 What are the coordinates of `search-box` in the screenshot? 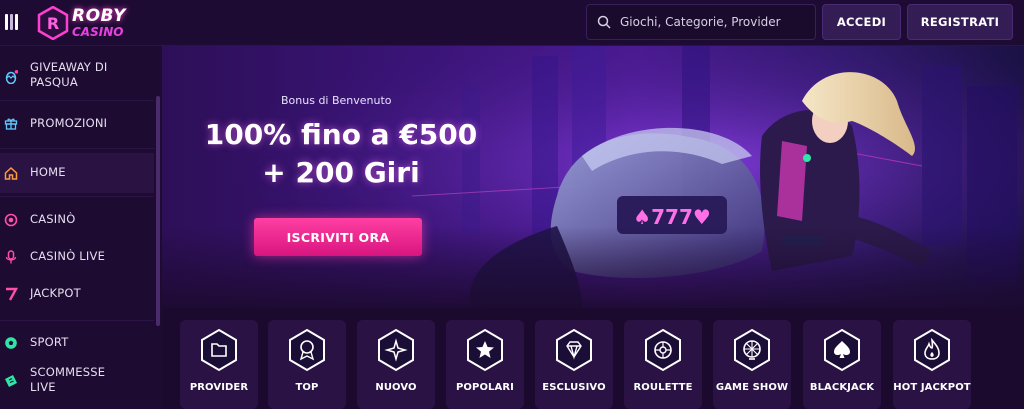 It's located at (701, 22).